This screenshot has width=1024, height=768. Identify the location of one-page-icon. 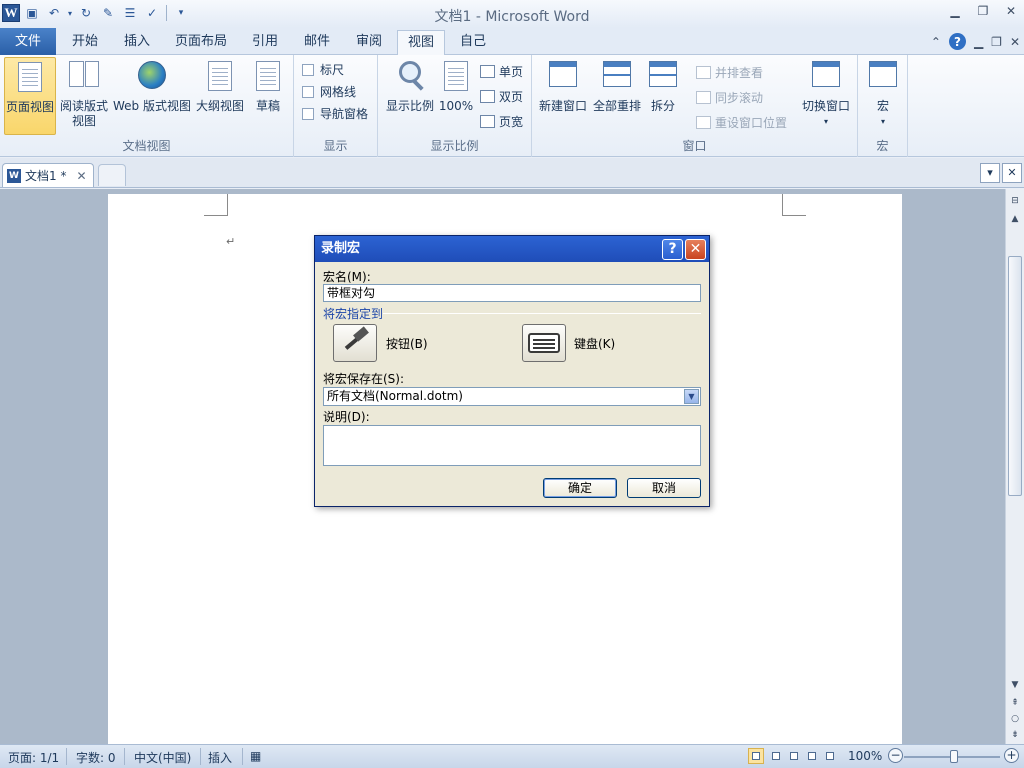
(487, 71).